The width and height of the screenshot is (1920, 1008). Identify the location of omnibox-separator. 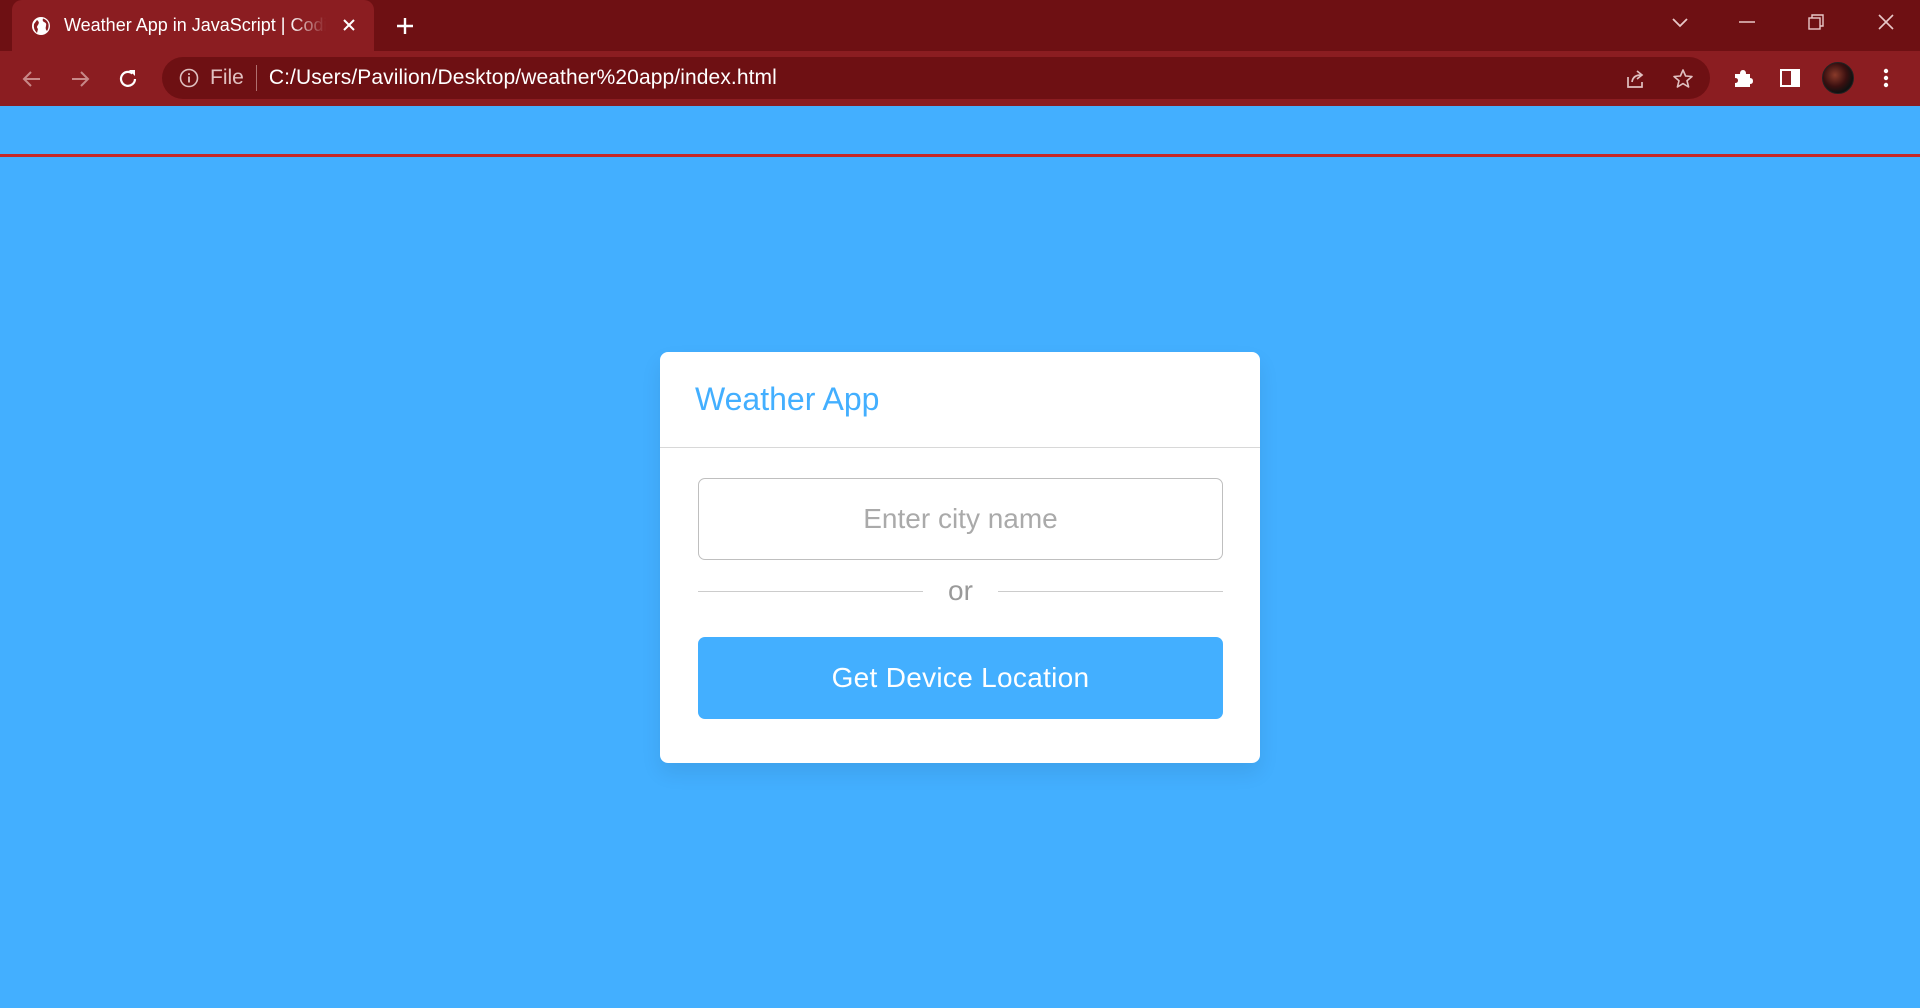
(256, 78).